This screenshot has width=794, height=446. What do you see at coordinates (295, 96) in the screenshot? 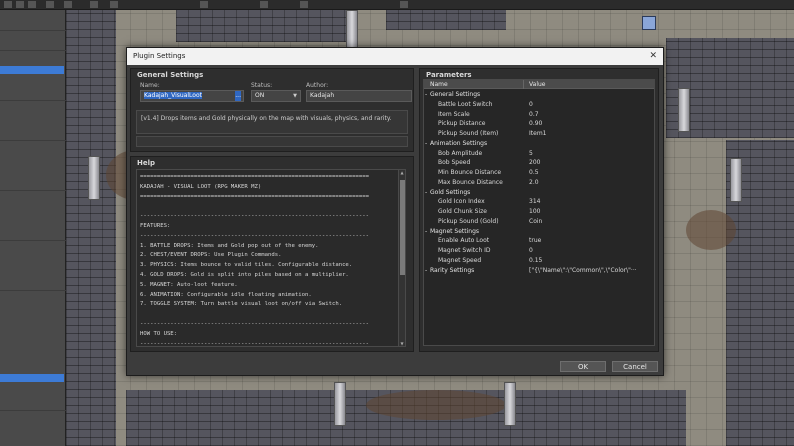
I see `chevron-down-icon: ▼` at bounding box center [295, 96].